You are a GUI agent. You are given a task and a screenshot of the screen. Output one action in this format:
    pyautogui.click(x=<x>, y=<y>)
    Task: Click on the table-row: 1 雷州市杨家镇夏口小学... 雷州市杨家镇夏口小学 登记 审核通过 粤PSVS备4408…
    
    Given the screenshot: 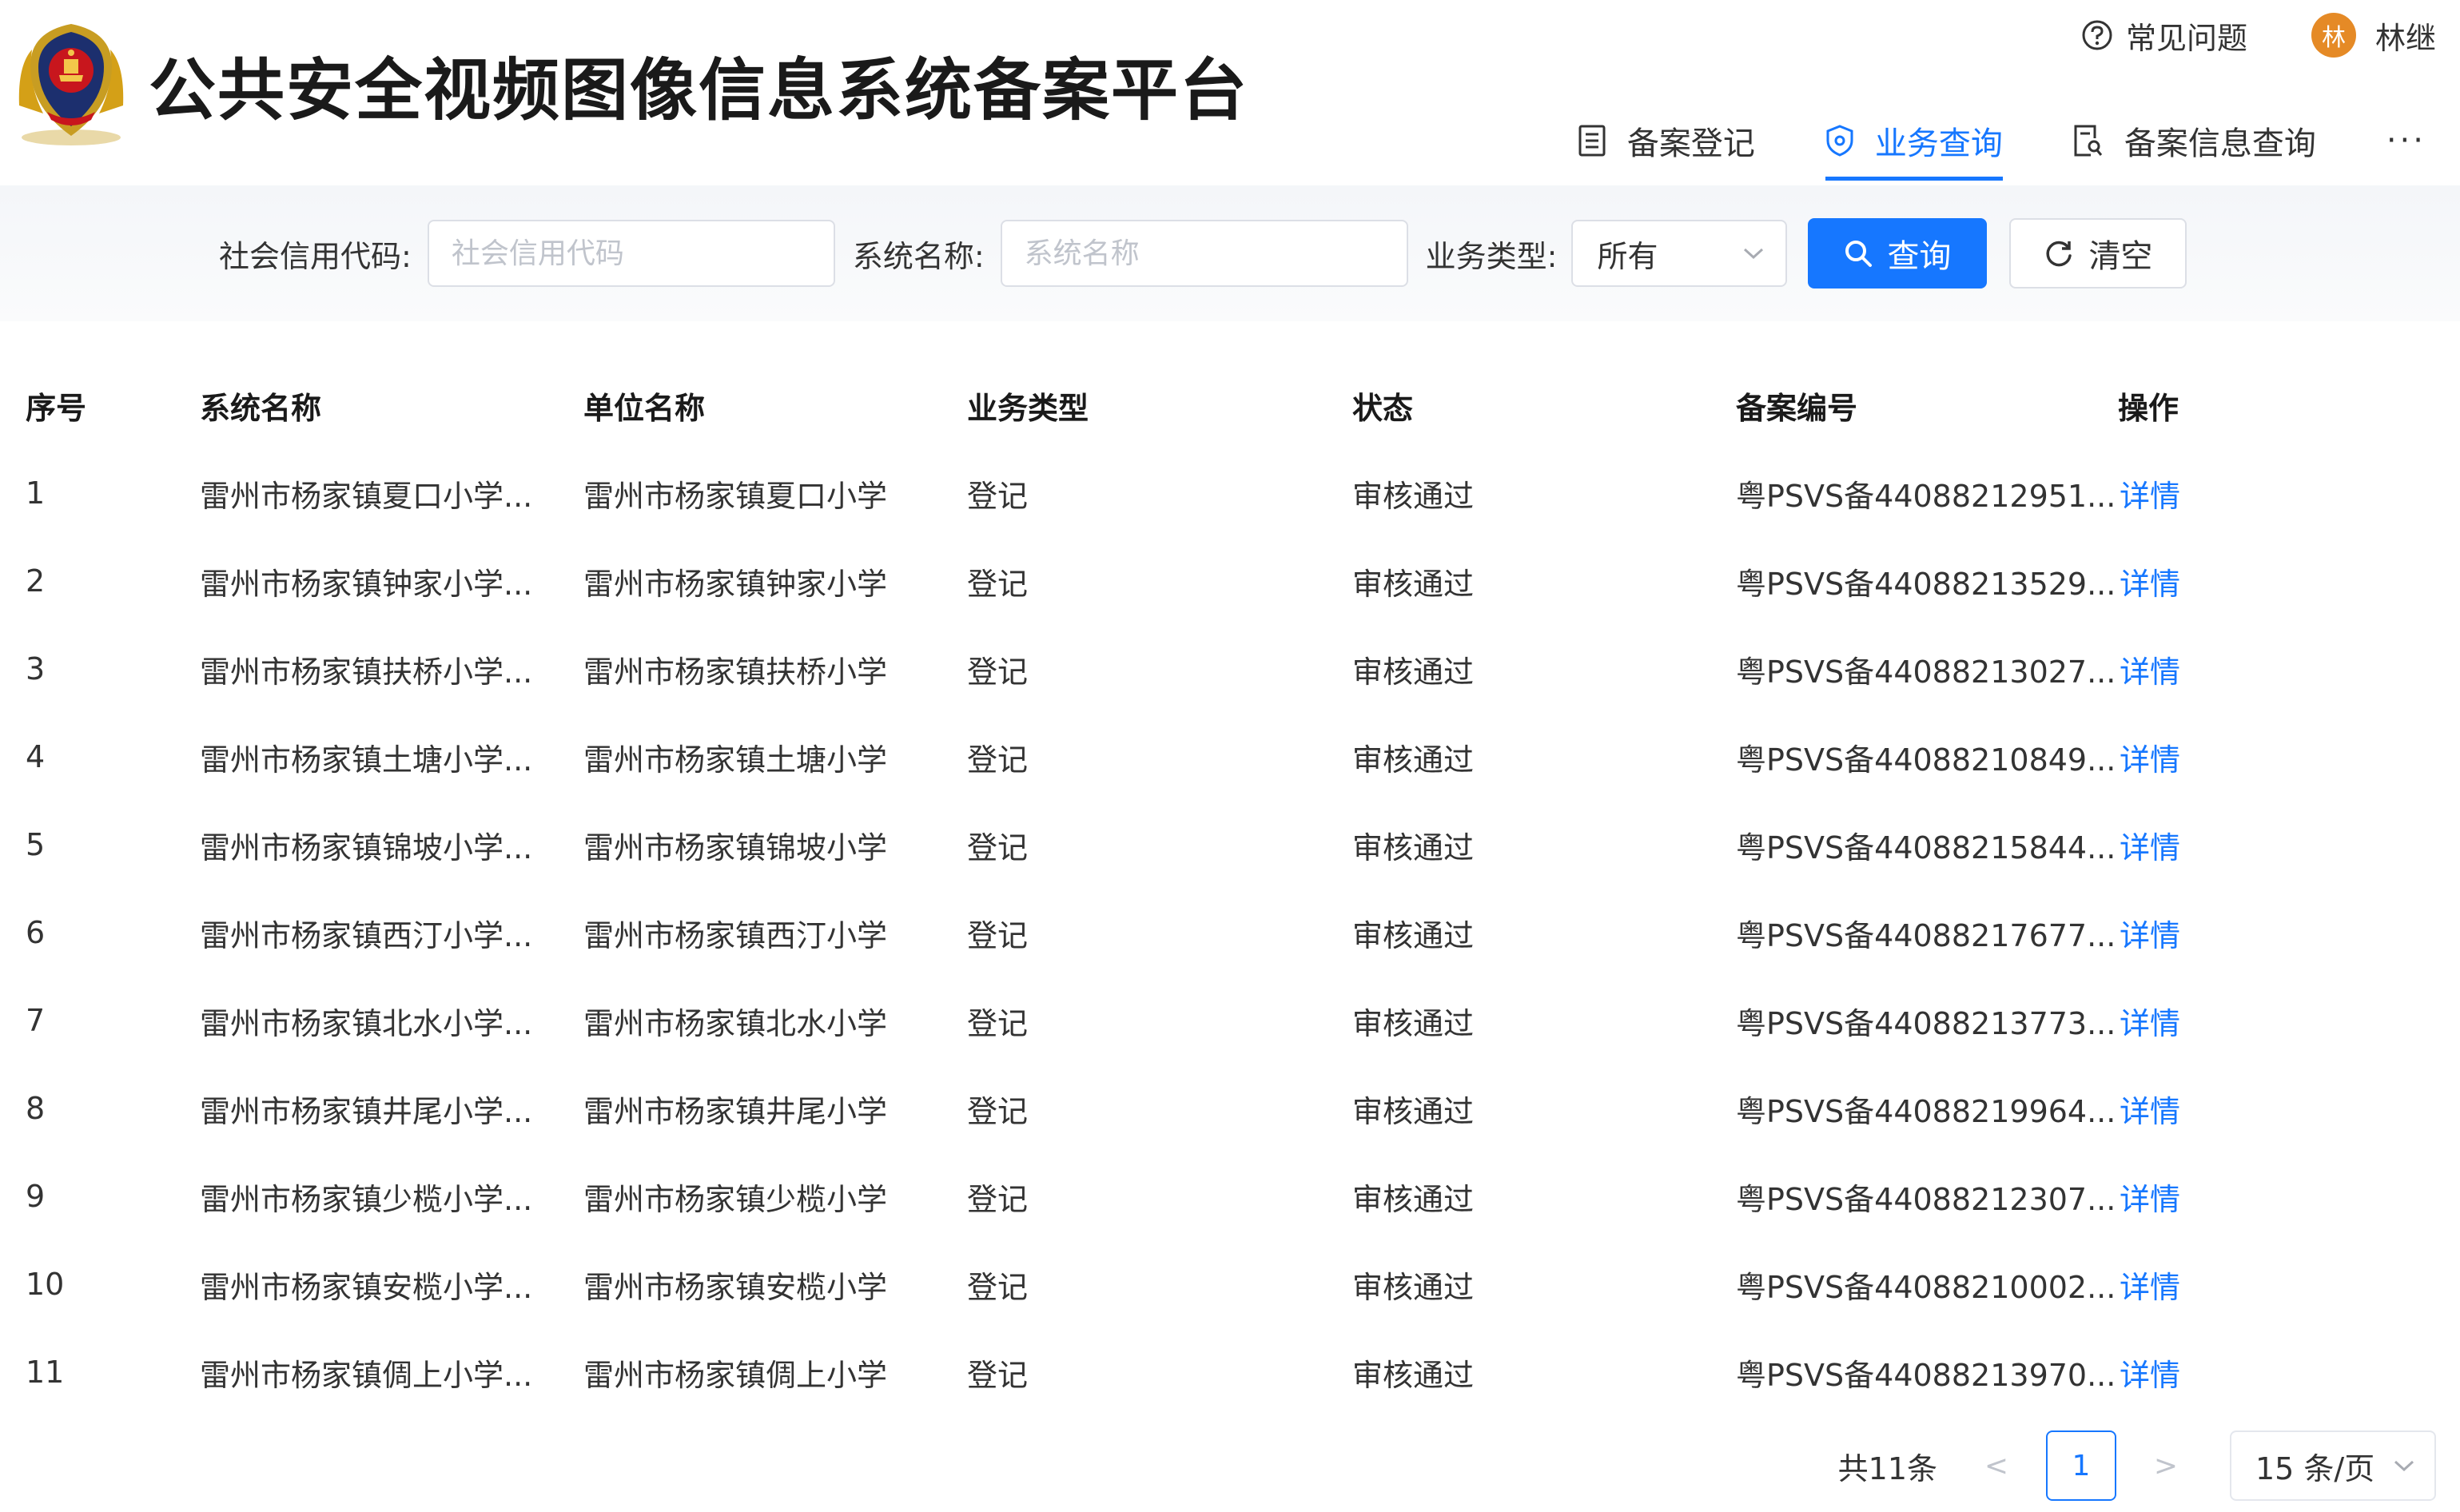 What is the action you would take?
    pyautogui.click(x=1230, y=493)
    